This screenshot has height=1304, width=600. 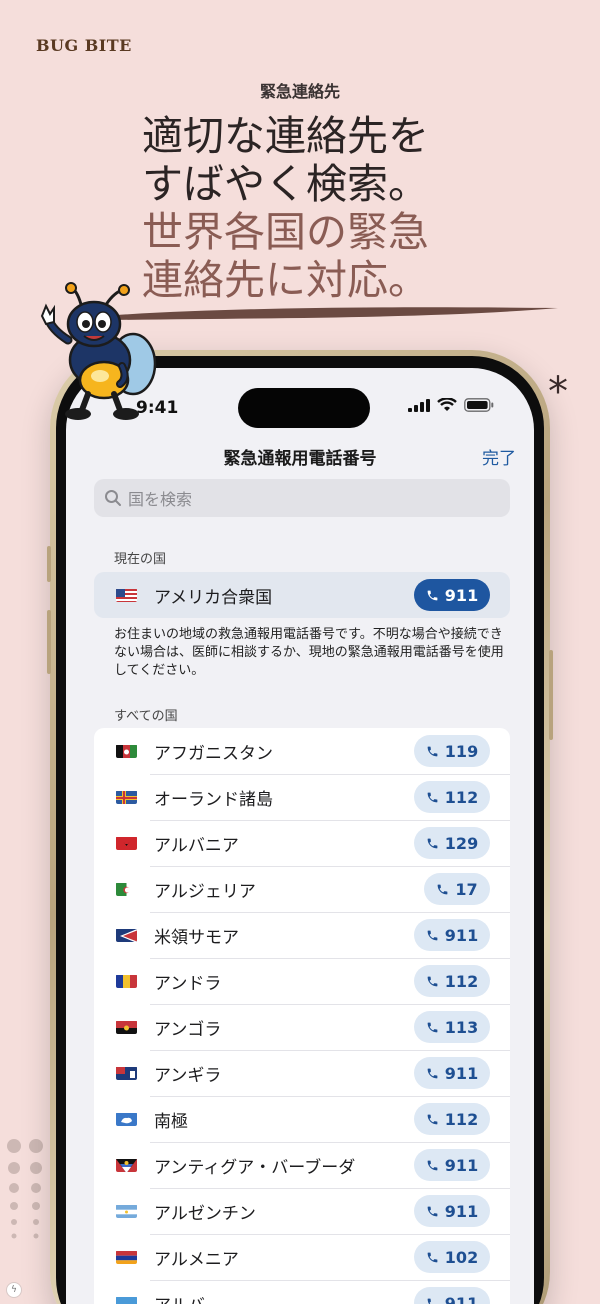 What do you see at coordinates (205, 891) in the screenshot?
I see `country-name: アルジェリア` at bounding box center [205, 891].